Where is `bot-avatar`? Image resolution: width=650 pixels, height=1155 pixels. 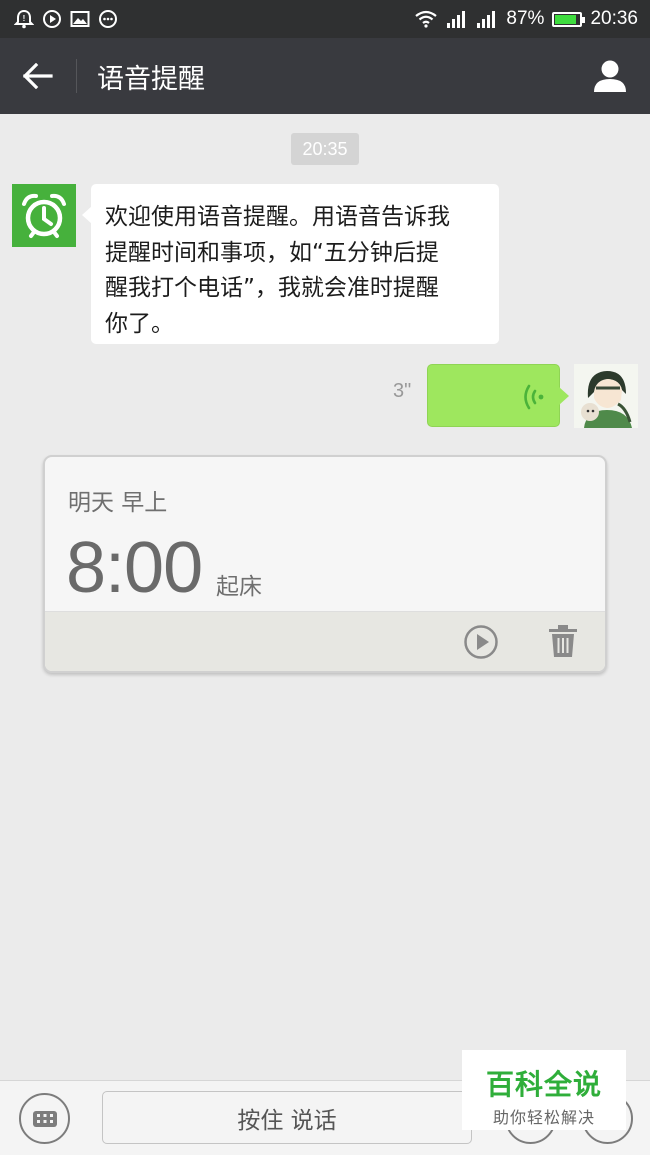
bot-avatar is located at coordinates (44, 215).